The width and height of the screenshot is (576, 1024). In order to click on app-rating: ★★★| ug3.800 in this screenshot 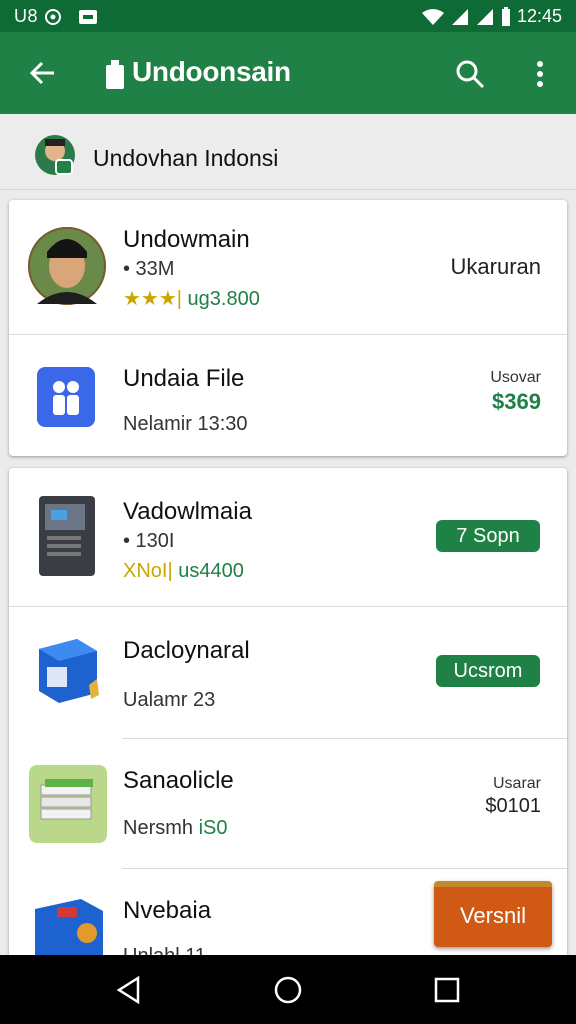, I will do `click(191, 298)`.